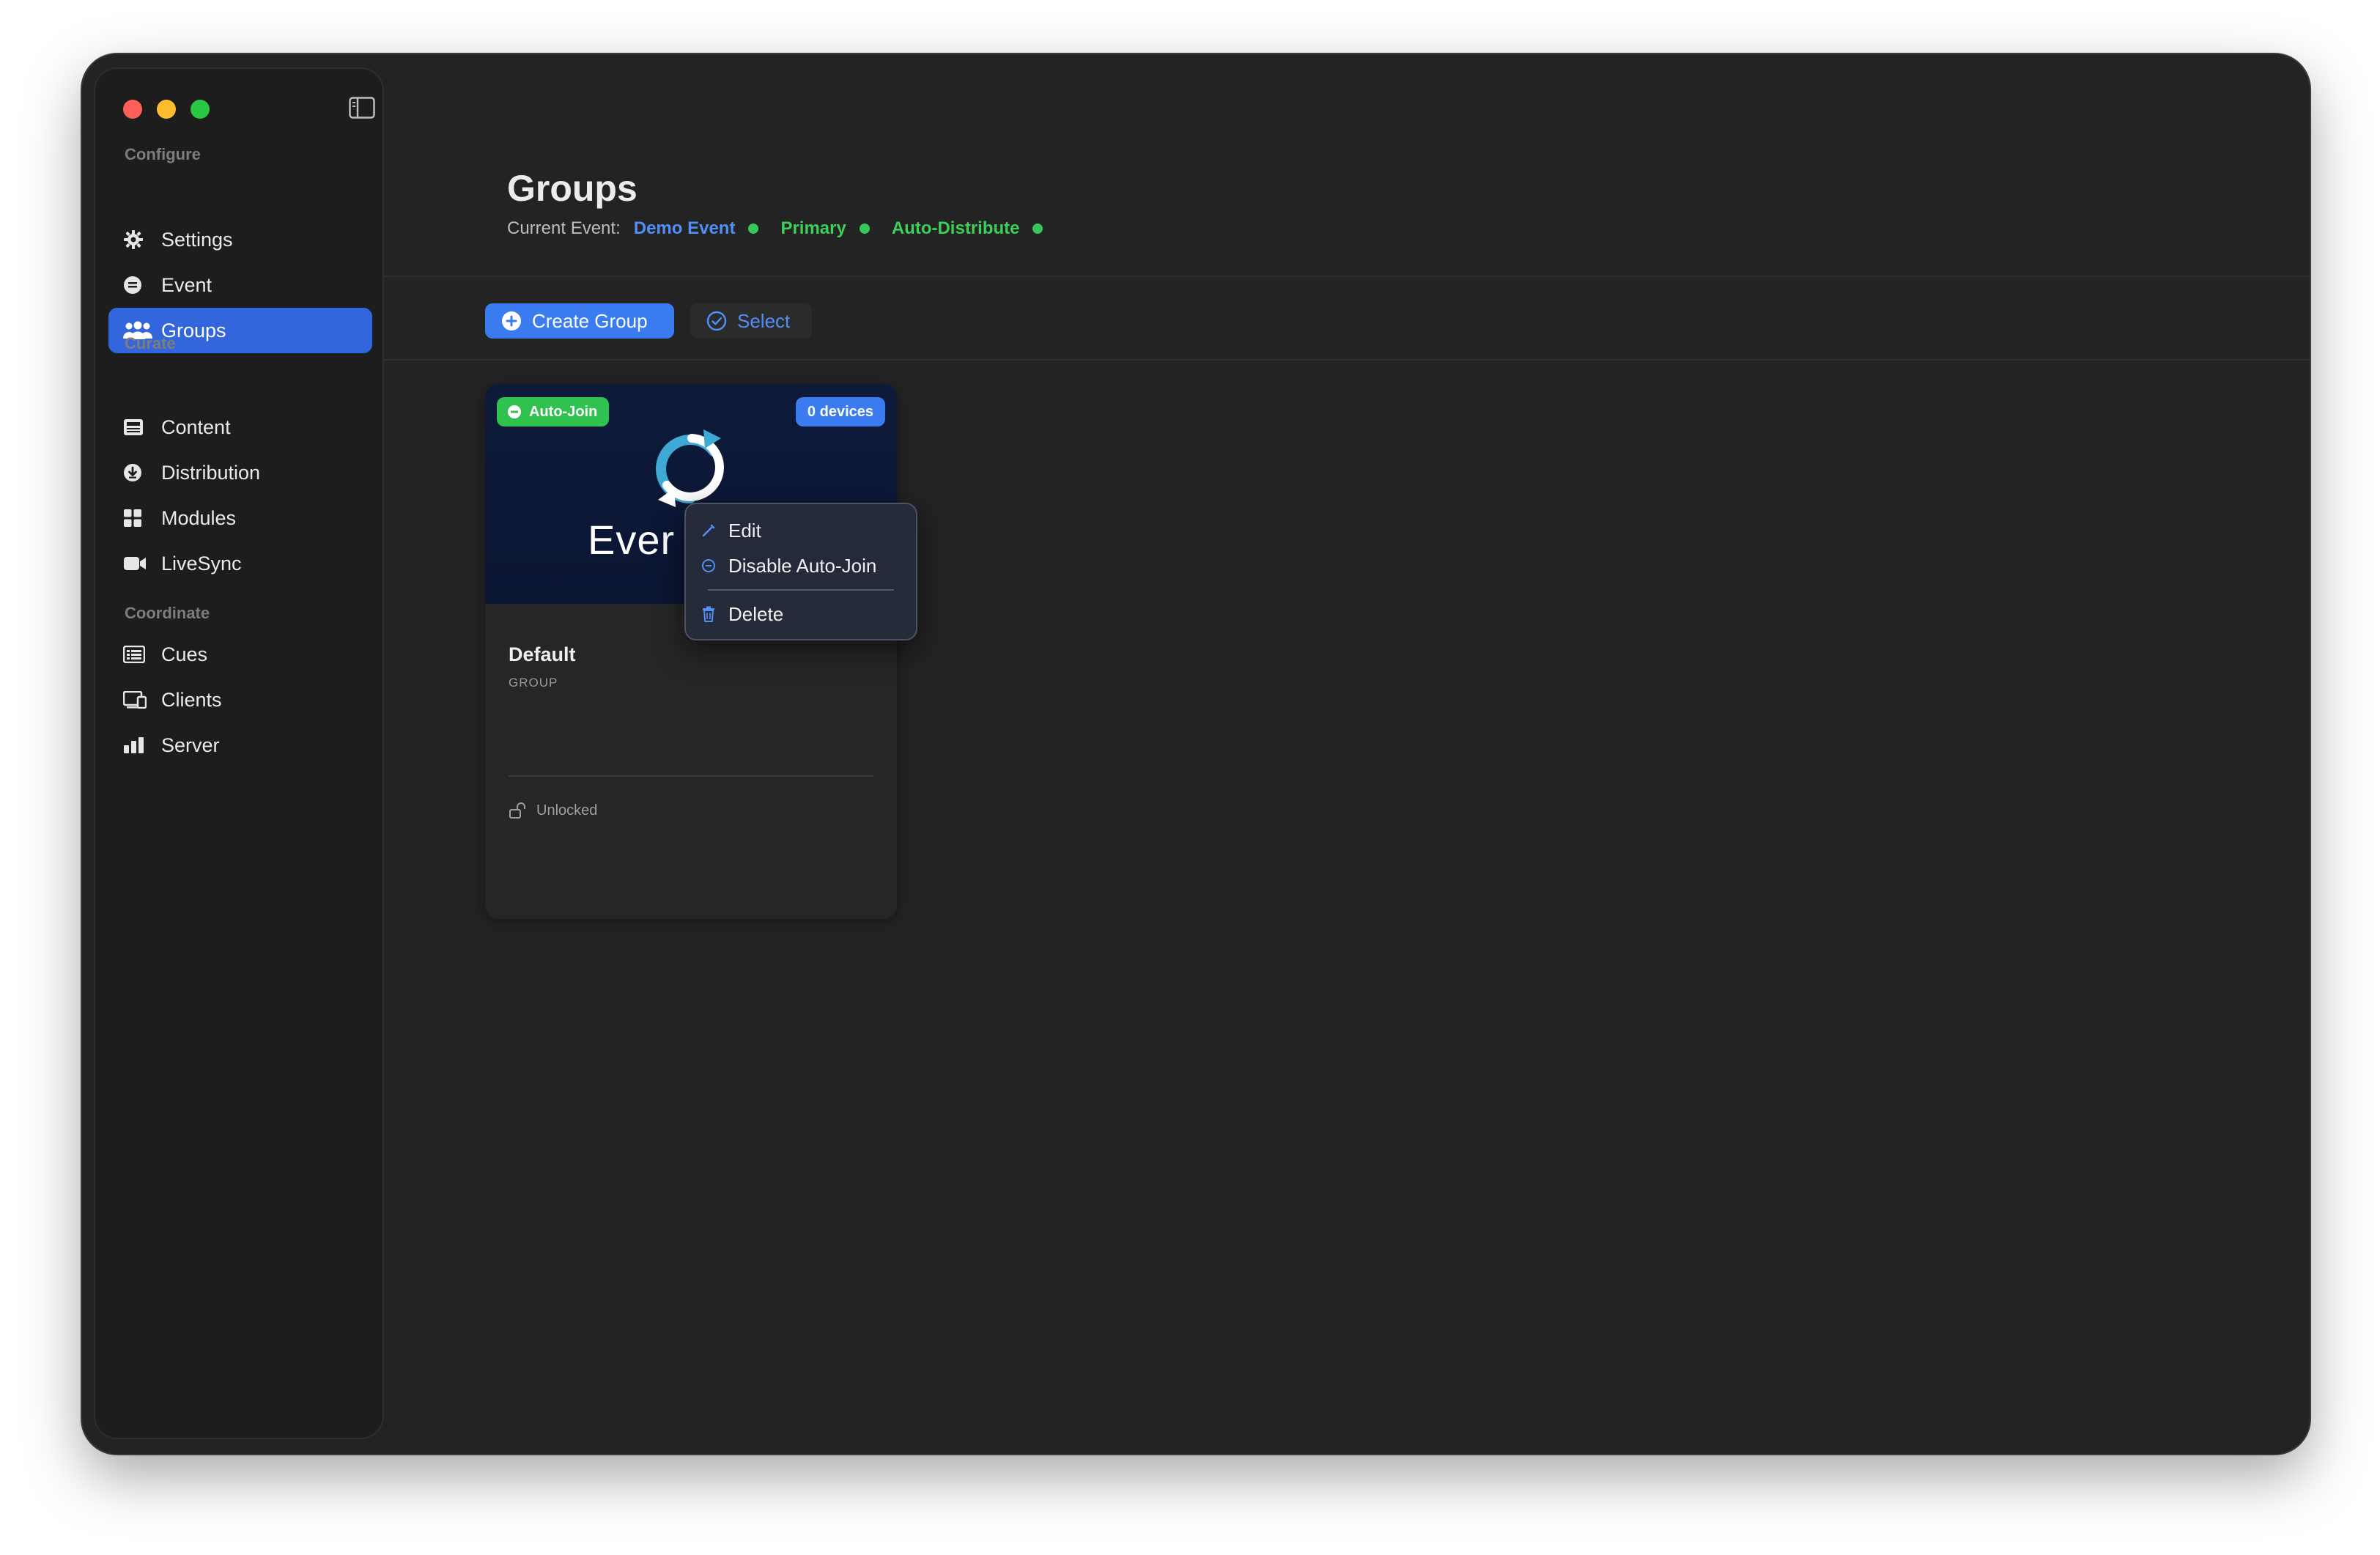 This screenshot has width=2380, height=1555. Describe the element at coordinates (840, 412) in the screenshot. I see `devices-count-badge: 0 devices` at that location.